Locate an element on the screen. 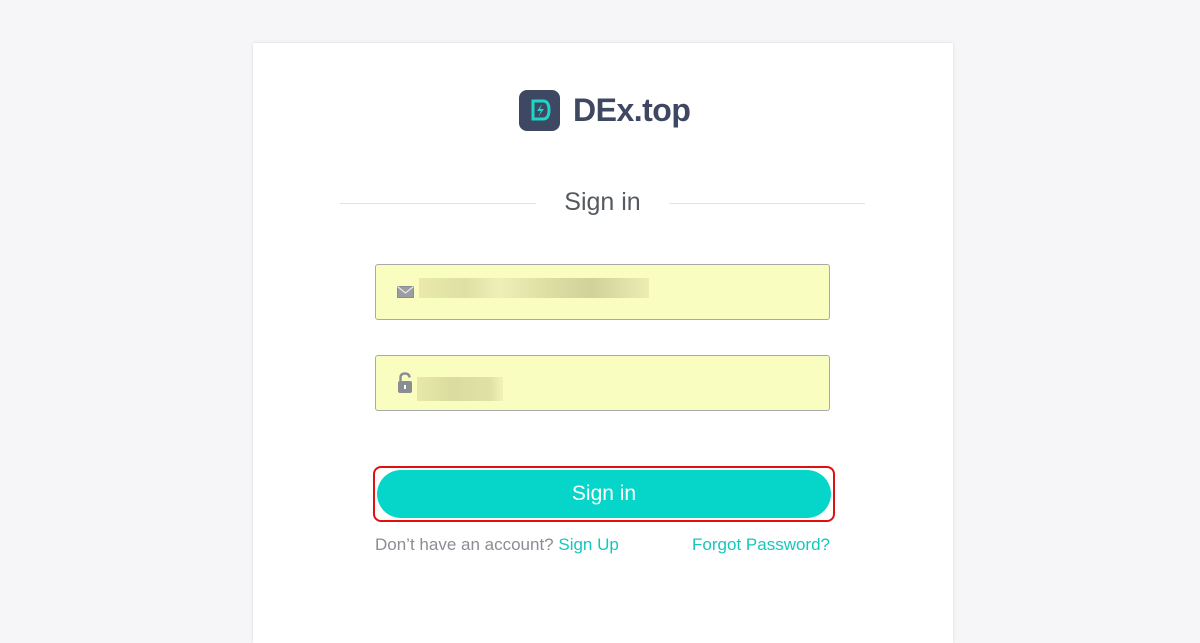 The width and height of the screenshot is (1200, 643). logo-mark-icon is located at coordinates (539, 110).